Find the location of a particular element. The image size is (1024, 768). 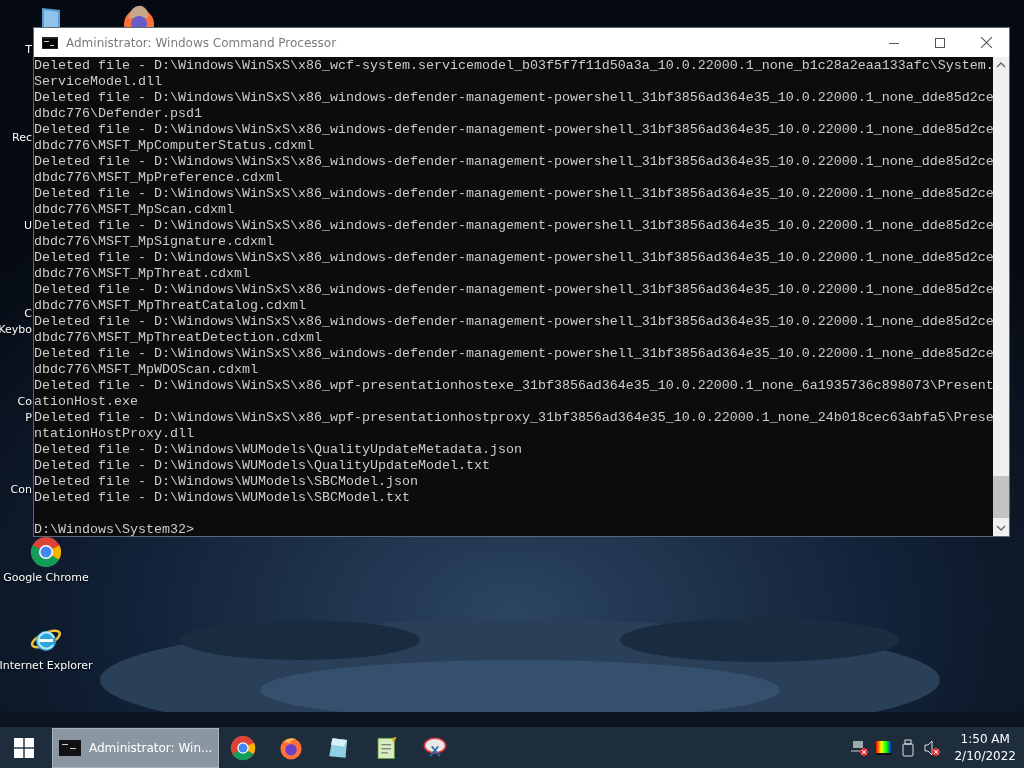

desktop-icon-label: T is located at coordinates (28, 50).